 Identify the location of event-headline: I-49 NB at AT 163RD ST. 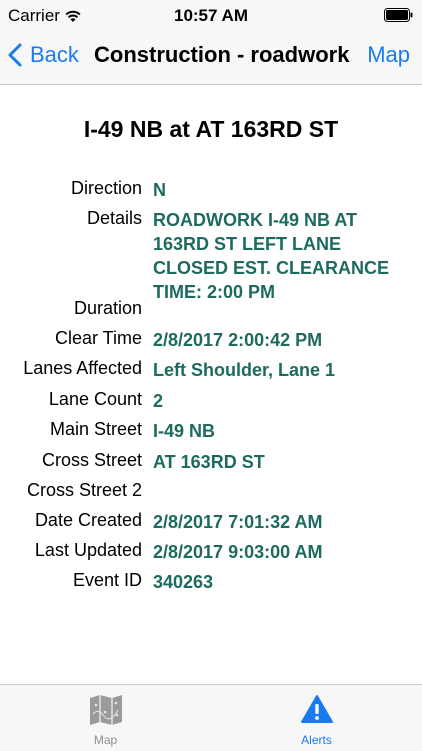
(211, 129).